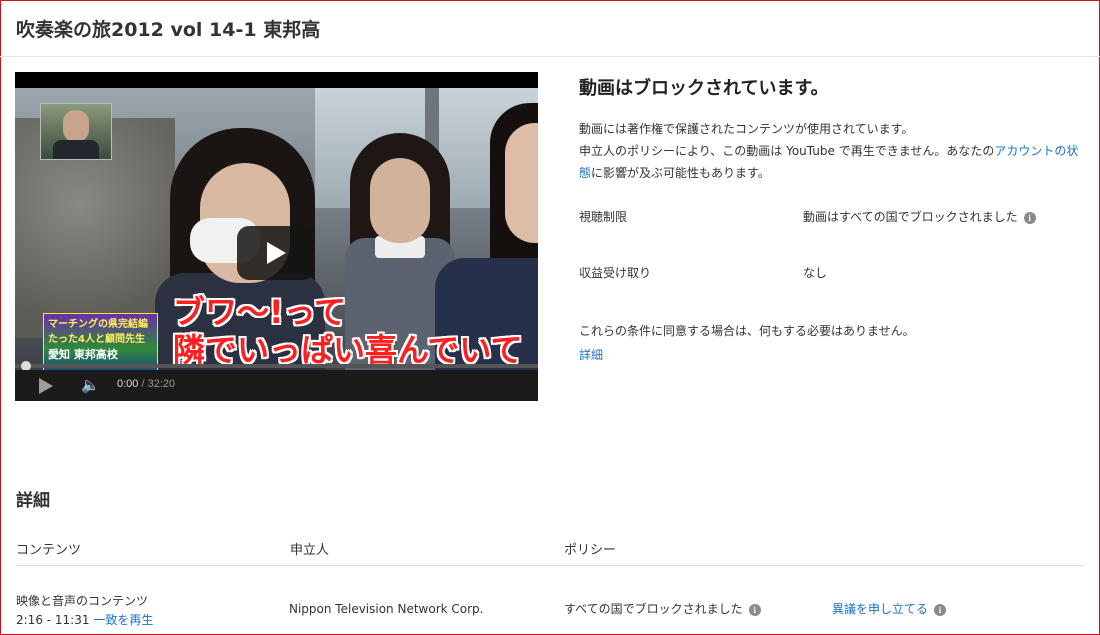 The image size is (1100, 635). Describe the element at coordinates (550, 565) in the screenshot. I see `table-divider` at that location.